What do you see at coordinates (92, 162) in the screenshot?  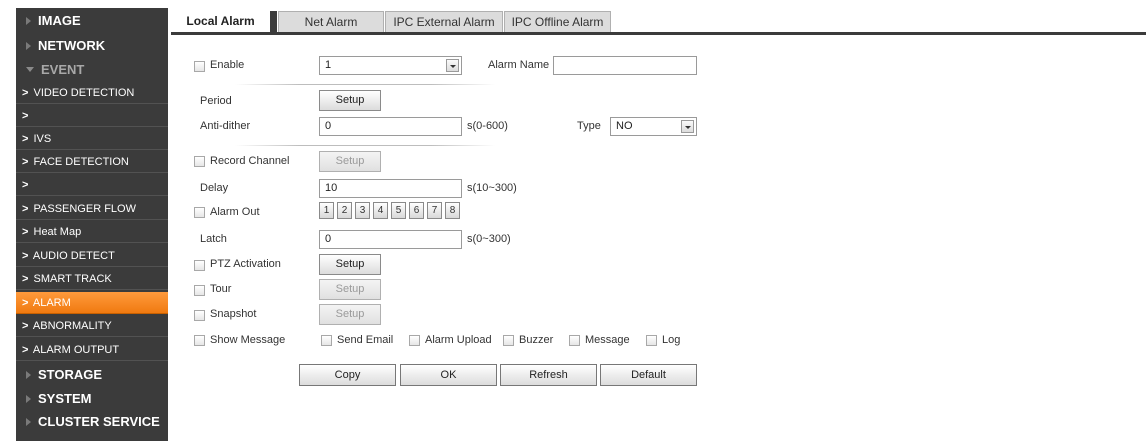 I see `sidebar-item-face-detection: > FACE DETECTION` at bounding box center [92, 162].